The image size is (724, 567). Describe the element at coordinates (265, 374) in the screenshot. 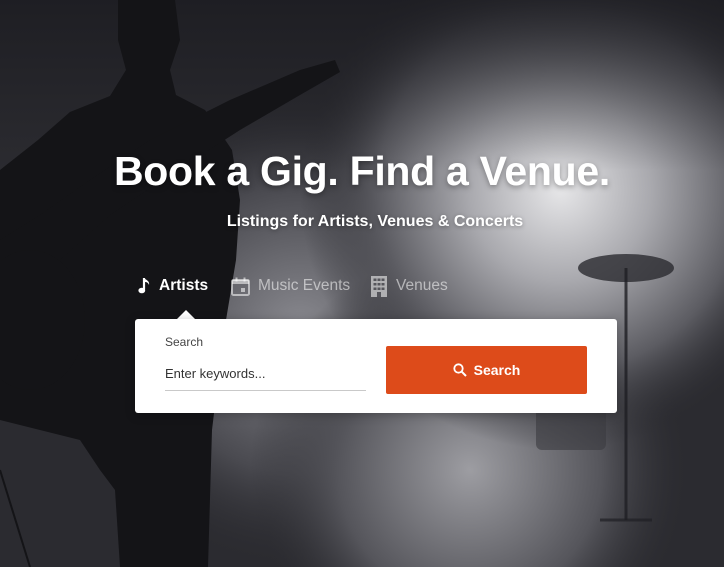

I see `search-input` at that location.